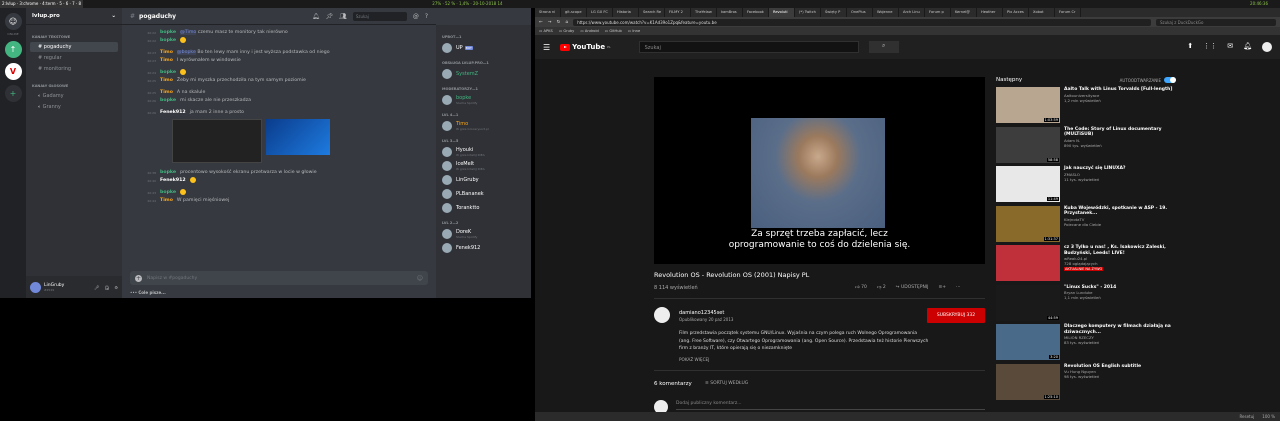  What do you see at coordinates (730, 12) in the screenshot?
I see `browser-tab: kamBros` at bounding box center [730, 12].